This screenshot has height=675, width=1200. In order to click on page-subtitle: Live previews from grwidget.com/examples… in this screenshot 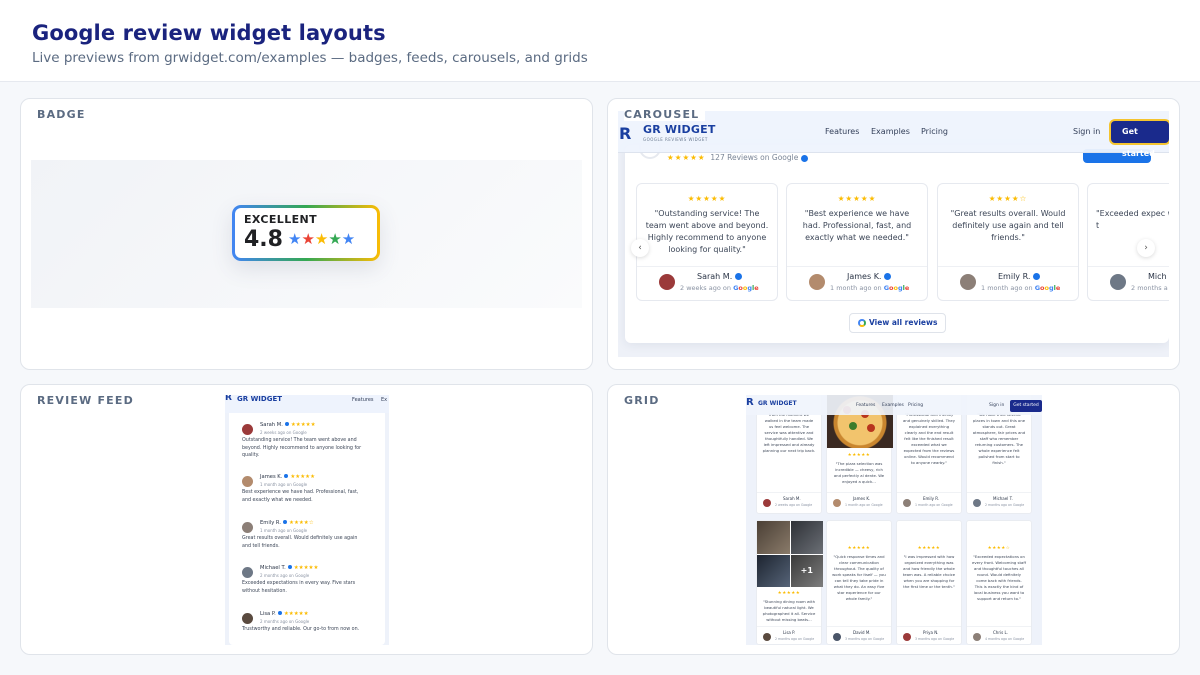, I will do `click(310, 58)`.